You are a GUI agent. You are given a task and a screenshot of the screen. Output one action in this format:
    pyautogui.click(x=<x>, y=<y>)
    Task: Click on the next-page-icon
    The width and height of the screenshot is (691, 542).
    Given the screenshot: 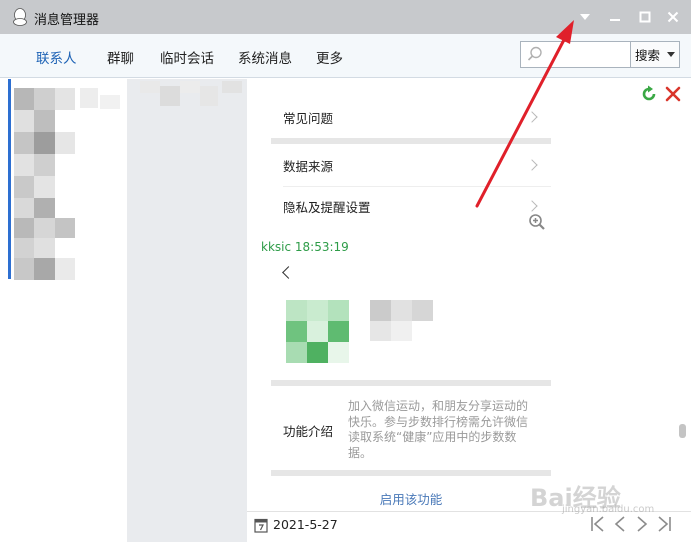 What is the action you would take?
    pyautogui.click(x=642, y=524)
    